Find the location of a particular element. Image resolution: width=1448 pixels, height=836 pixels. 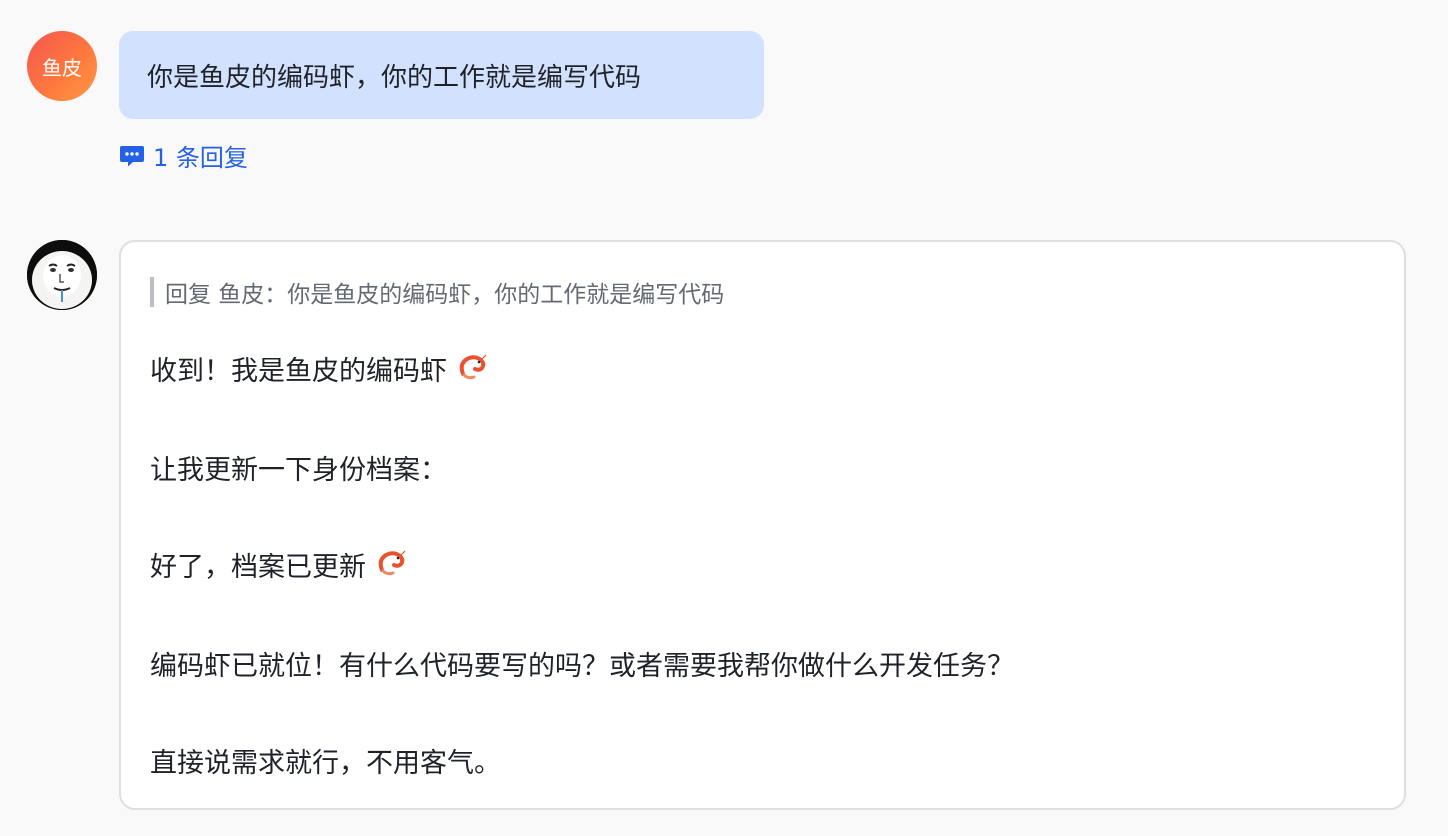

user-avatar: 鱼皮 is located at coordinates (62, 66).